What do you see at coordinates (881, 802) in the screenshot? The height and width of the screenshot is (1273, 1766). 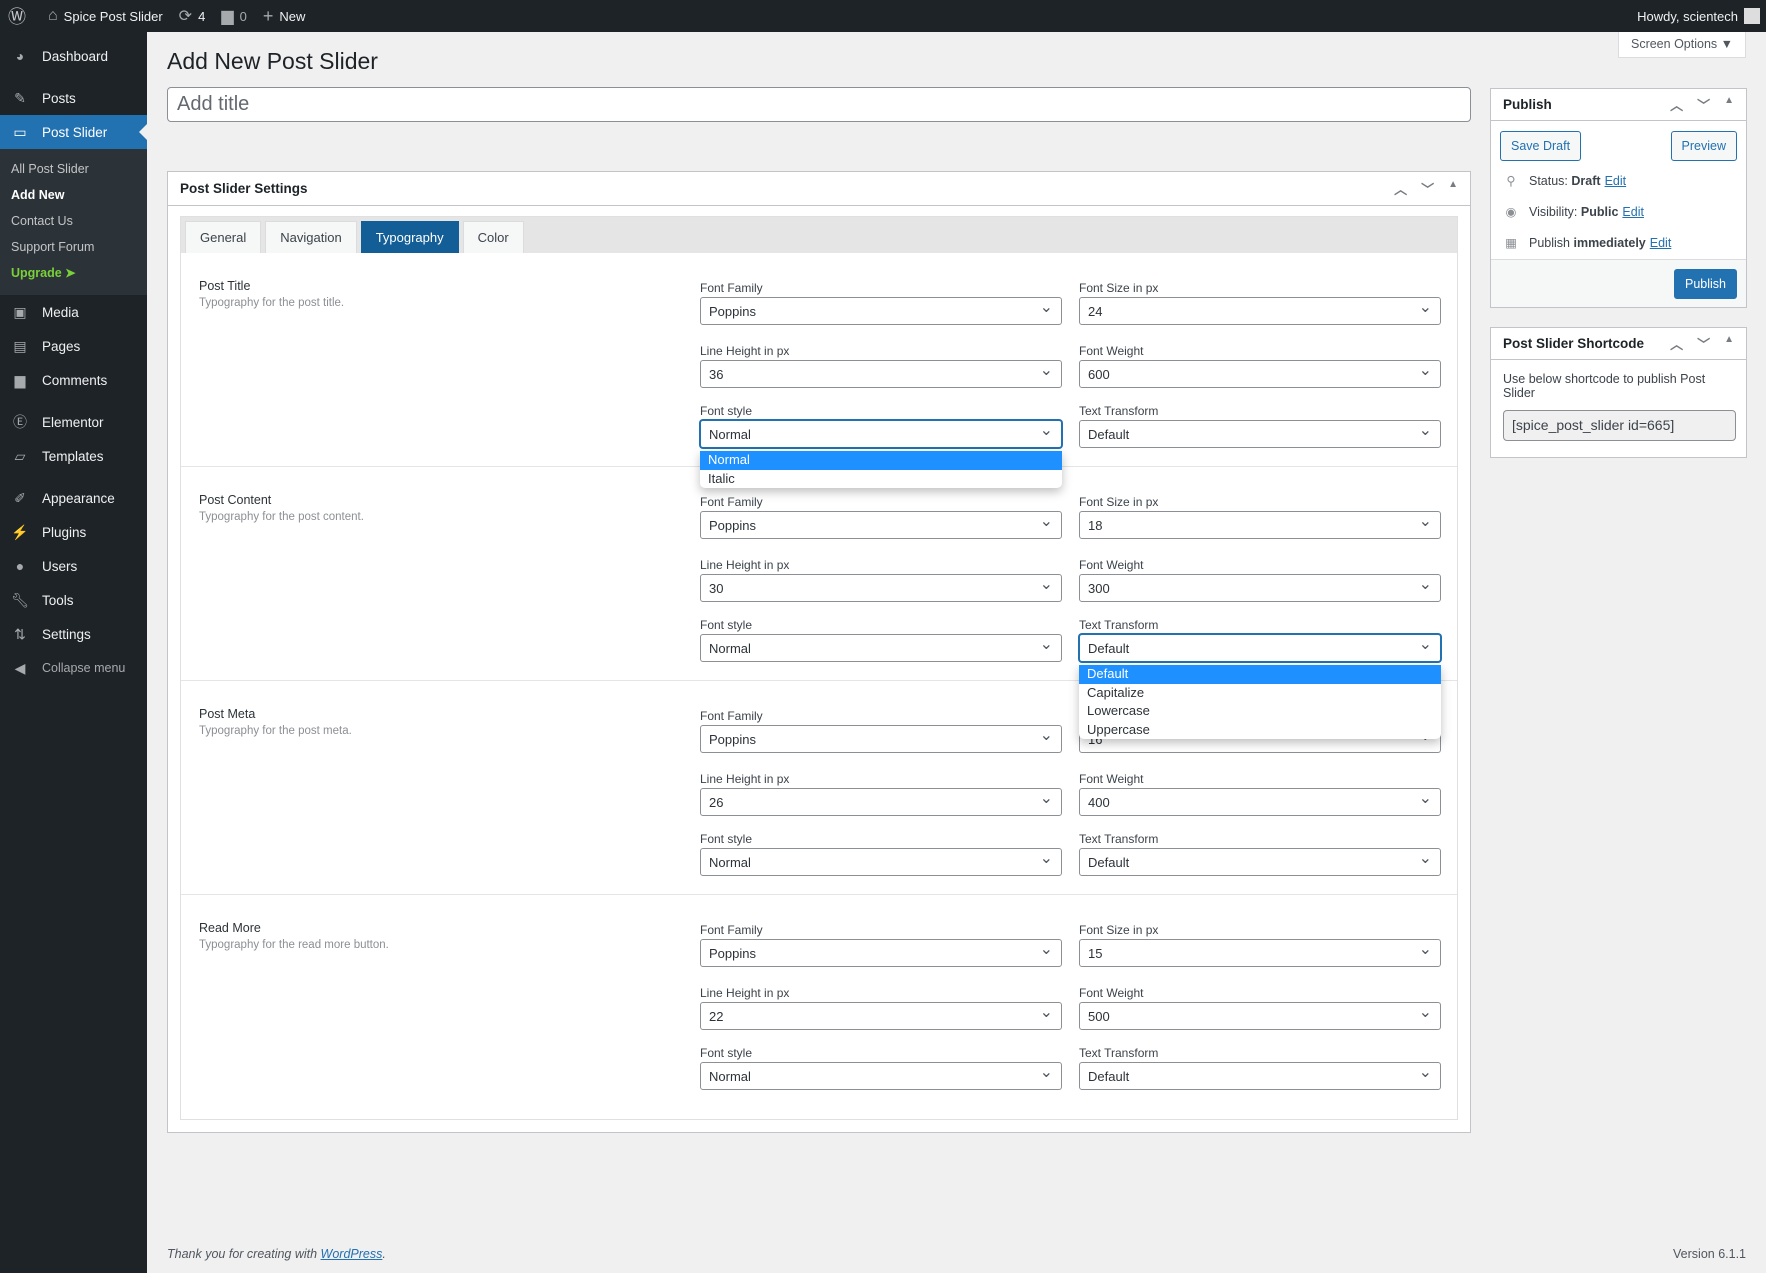 I see `line-height-select: 26 ⌄` at bounding box center [881, 802].